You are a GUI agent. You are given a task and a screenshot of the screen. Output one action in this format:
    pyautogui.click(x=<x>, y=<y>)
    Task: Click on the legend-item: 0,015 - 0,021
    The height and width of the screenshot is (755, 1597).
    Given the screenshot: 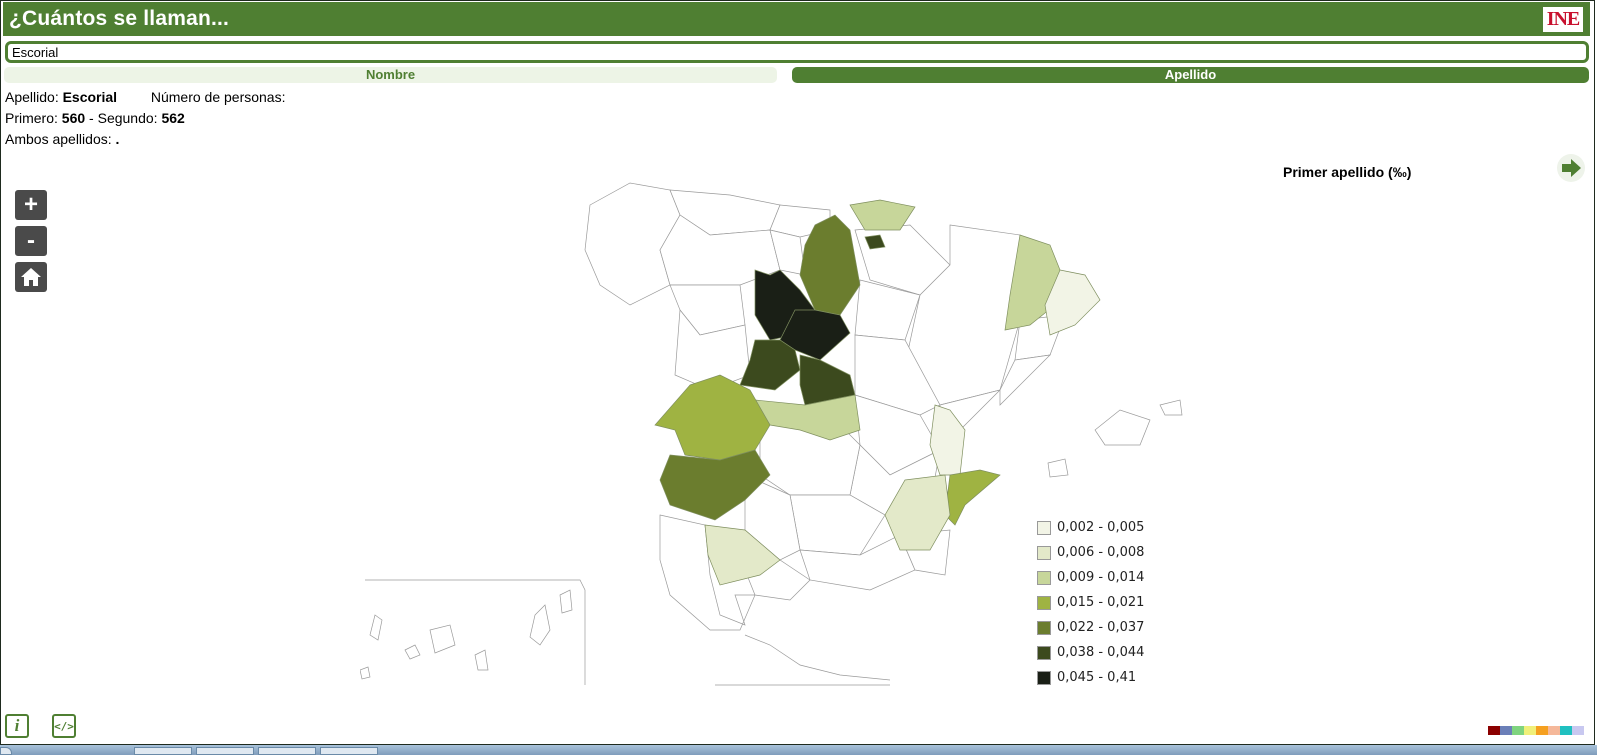 What is the action you would take?
    pyautogui.click(x=1090, y=602)
    